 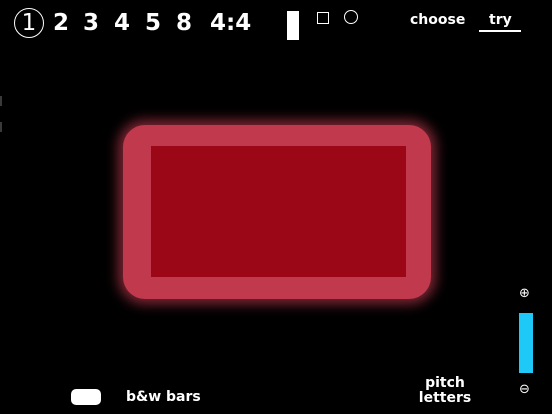 What do you see at coordinates (122, 23) in the screenshot?
I see `beat-option-4: 4` at bounding box center [122, 23].